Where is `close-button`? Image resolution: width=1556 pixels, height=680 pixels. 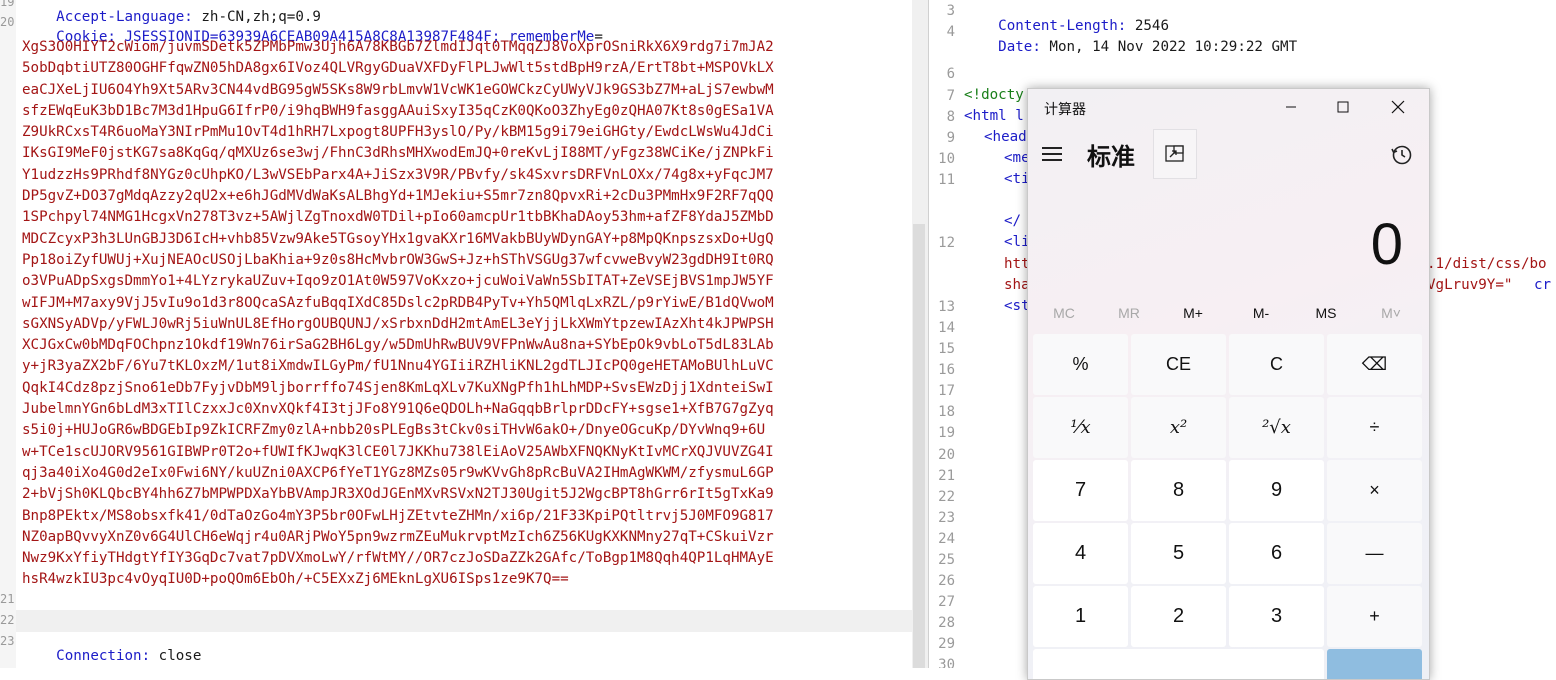 close-button is located at coordinates (1398, 107).